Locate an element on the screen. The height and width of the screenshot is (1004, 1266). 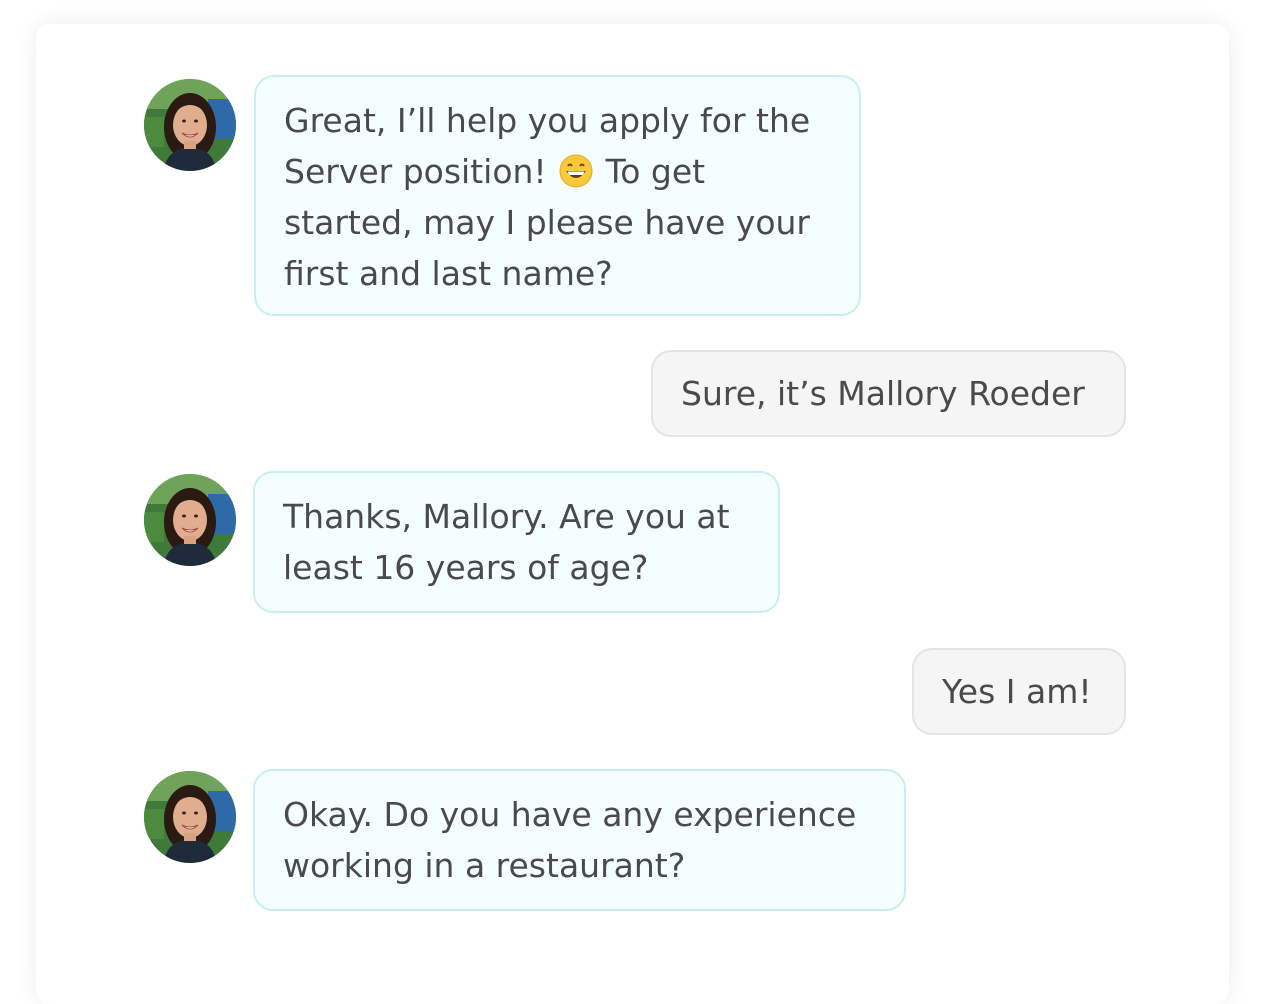
message-text: To get is located at coordinates (655, 171).